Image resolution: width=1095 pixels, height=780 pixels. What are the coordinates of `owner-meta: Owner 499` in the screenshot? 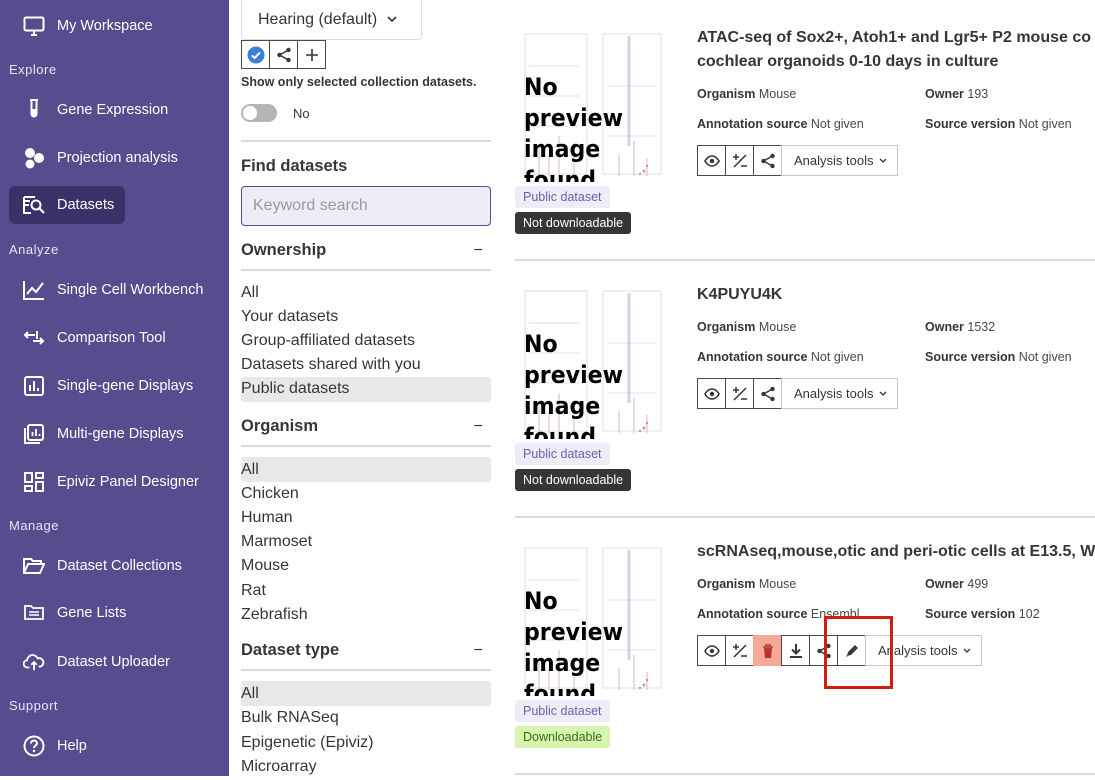 It's located at (957, 584).